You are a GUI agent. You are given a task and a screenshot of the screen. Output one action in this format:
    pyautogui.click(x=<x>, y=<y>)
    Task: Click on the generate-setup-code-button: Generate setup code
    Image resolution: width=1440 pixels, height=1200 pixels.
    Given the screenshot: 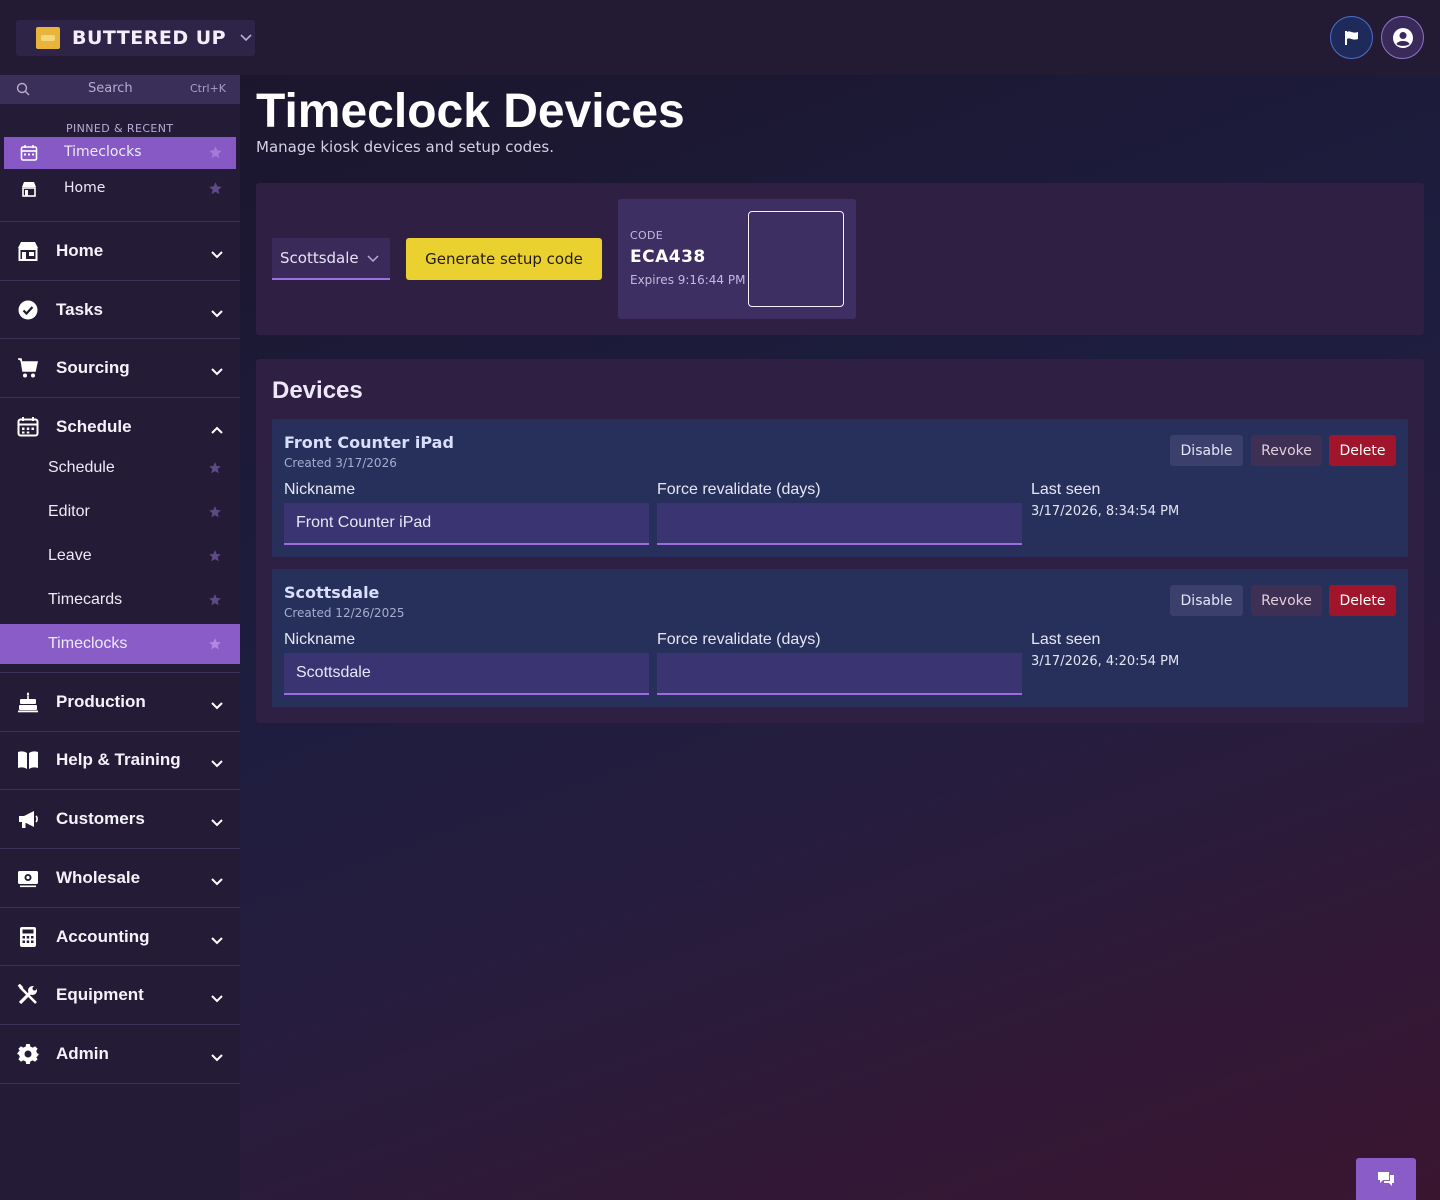 What is the action you would take?
    pyautogui.click(x=504, y=259)
    